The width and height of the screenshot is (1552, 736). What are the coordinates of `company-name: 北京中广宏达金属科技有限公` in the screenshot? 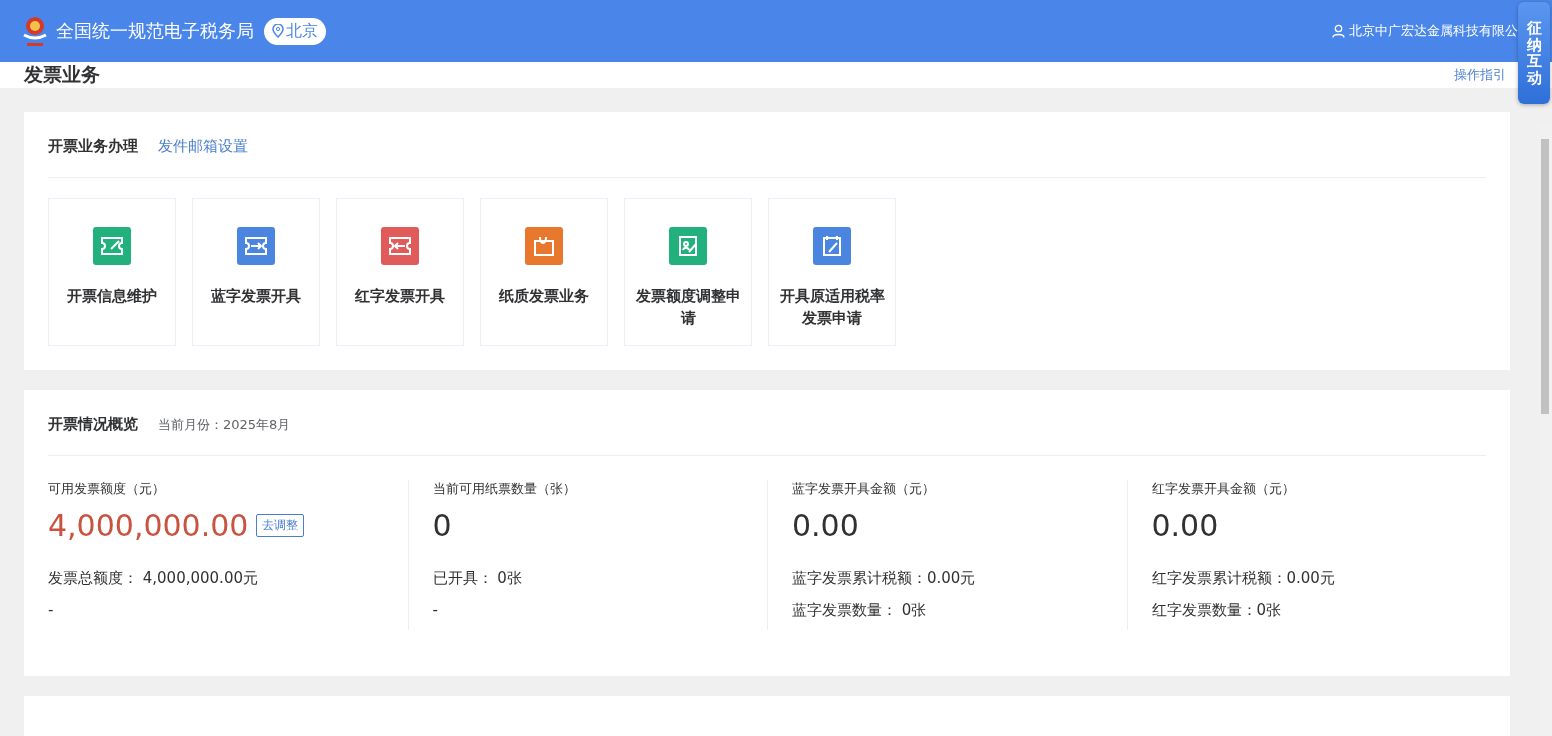 It's located at (1433, 31).